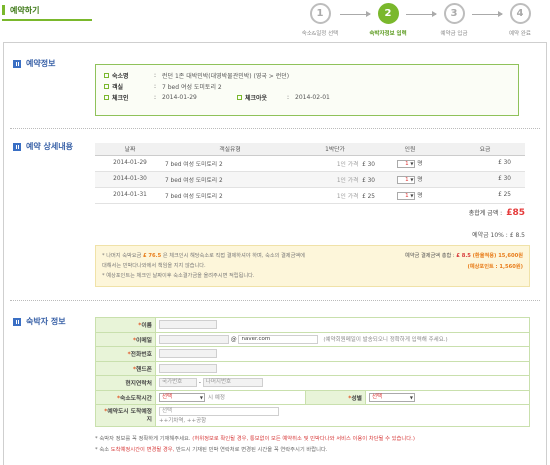 The height and width of the screenshot is (465, 550). Describe the element at coordinates (312, 354) in the screenshot. I see `phone-row: *전화번호` at that location.